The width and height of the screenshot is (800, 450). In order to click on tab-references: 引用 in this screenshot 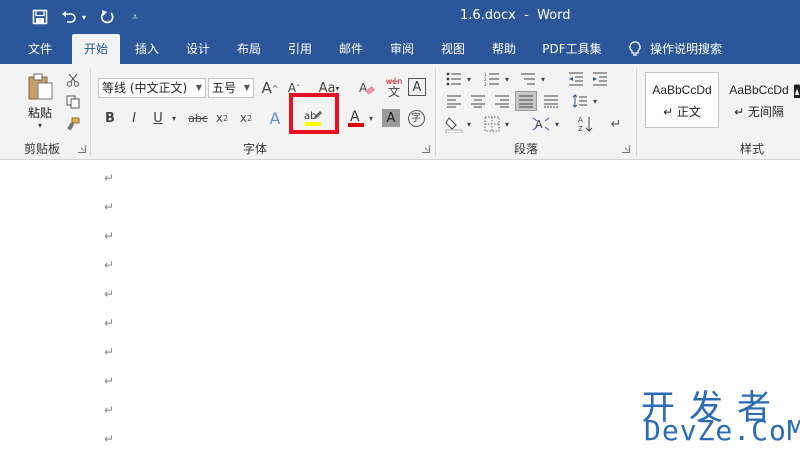, I will do `click(300, 49)`.